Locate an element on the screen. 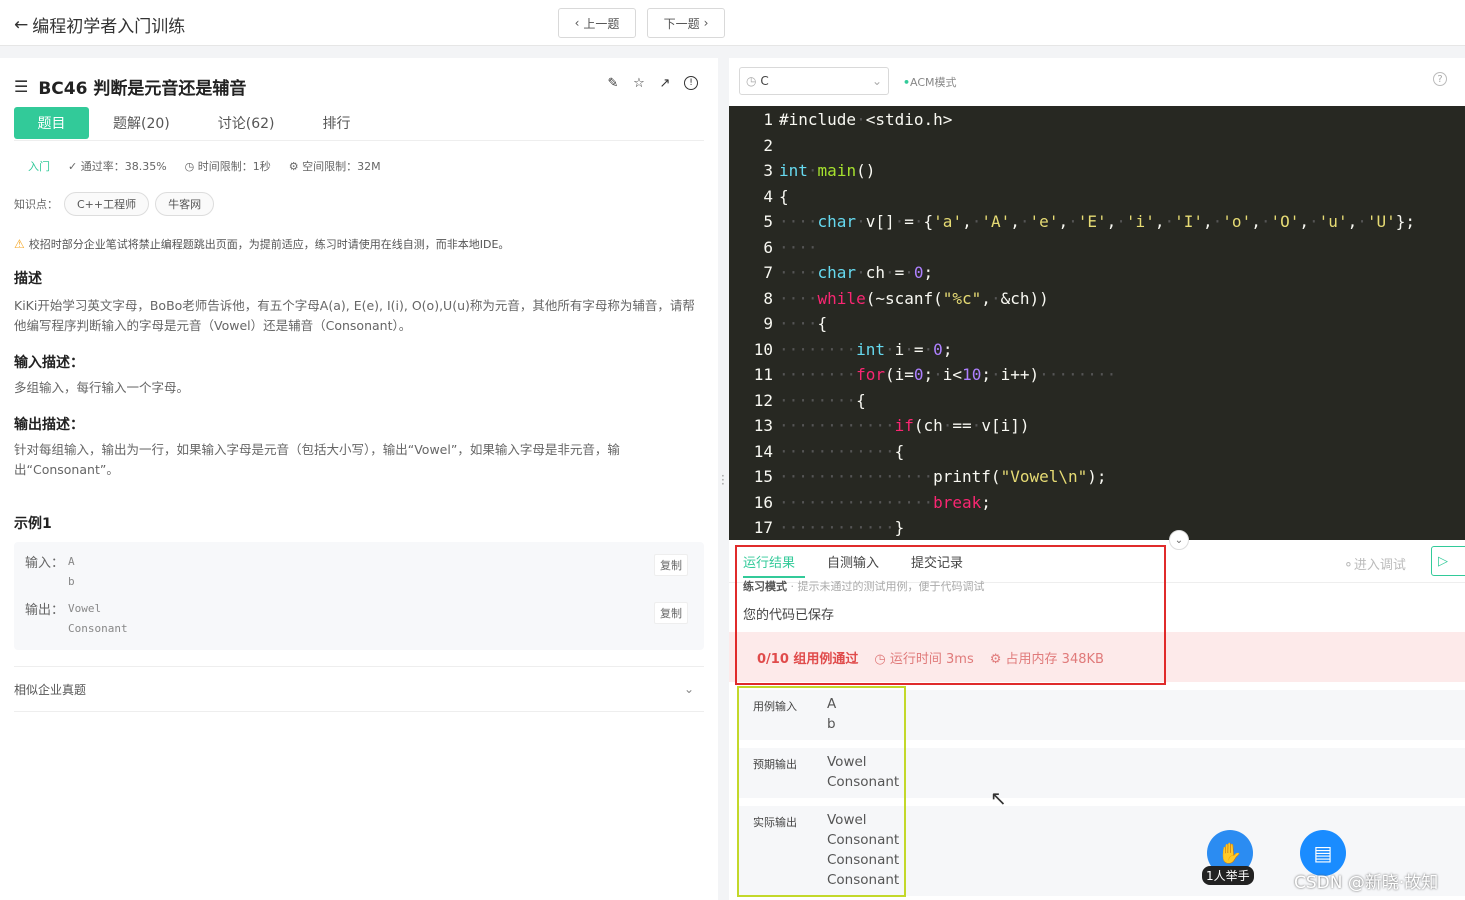 Image resolution: width=1465 pixels, height=900 pixels. play-icon: ▷ is located at coordinates (1443, 561).